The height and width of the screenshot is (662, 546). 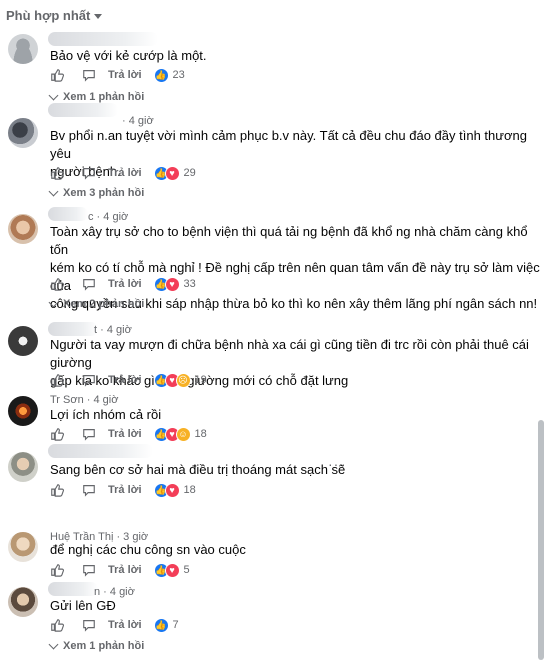 I want to click on comment-actions: Trả lời 👍 ♥ 33, so click(x=123, y=284).